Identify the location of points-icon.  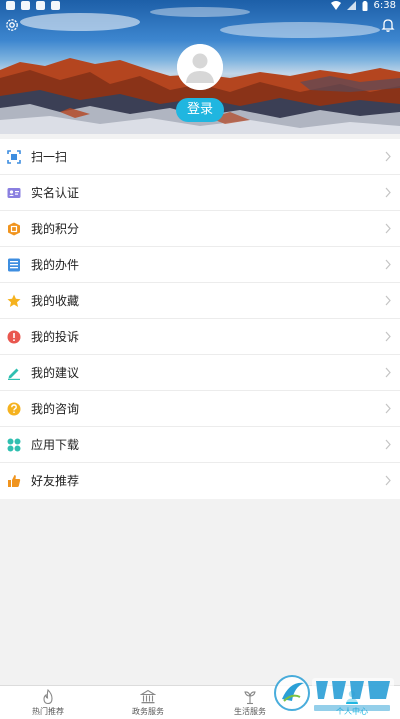
(14, 229).